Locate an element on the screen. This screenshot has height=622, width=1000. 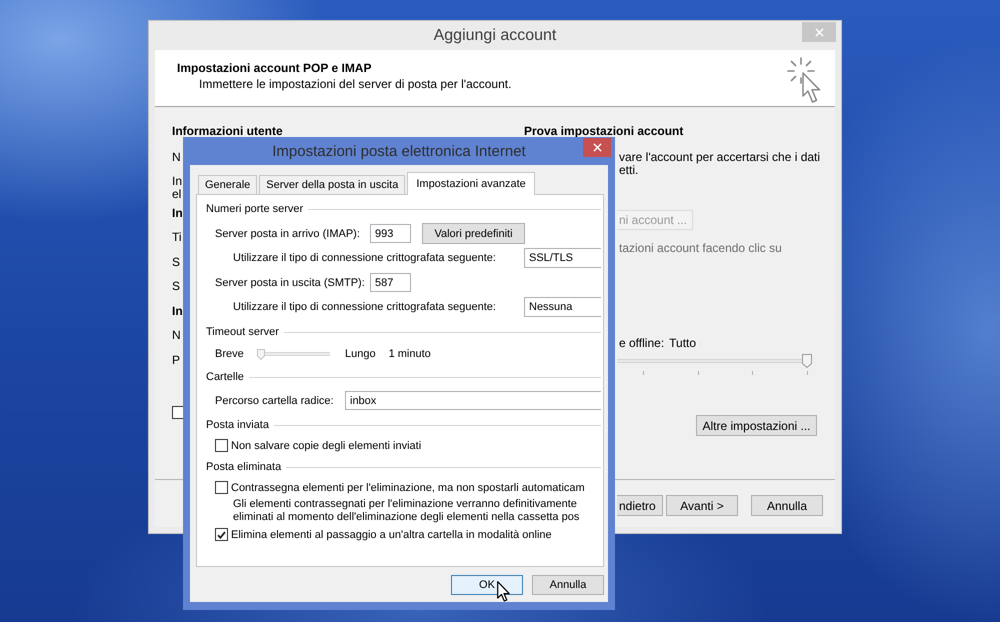
note-text: Gli elementi contrassegnati per l'eliminazione verranno definitivamente eliminati al momento dell'eliminazione degli elementi nella cassetta pos is located at coordinates (406, 511).